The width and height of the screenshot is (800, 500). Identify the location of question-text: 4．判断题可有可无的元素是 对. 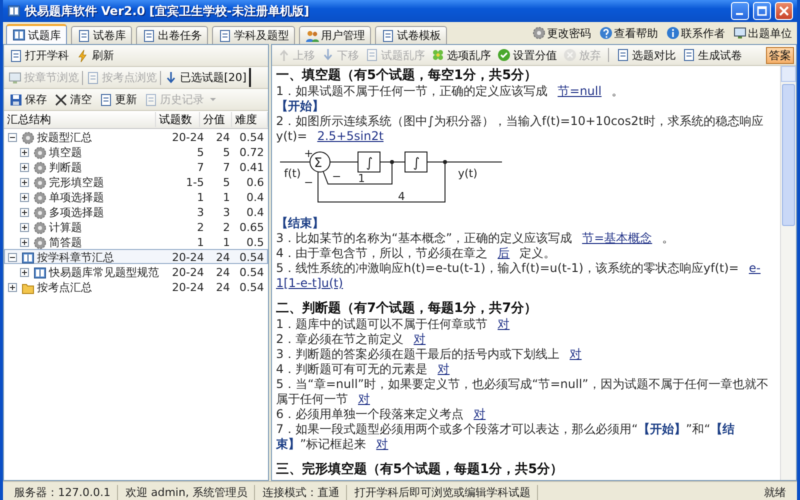
(363, 369).